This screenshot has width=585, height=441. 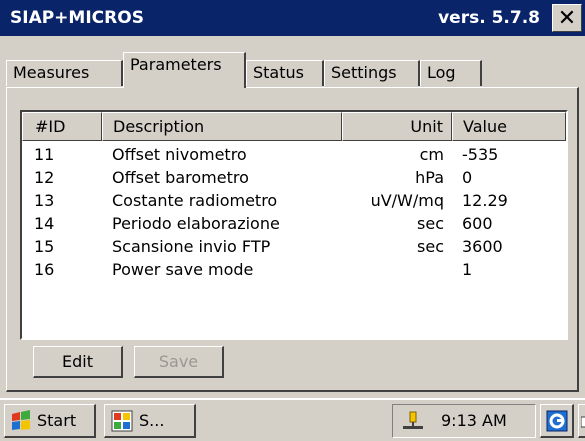 I want to click on row-value: -535, so click(x=480, y=154).